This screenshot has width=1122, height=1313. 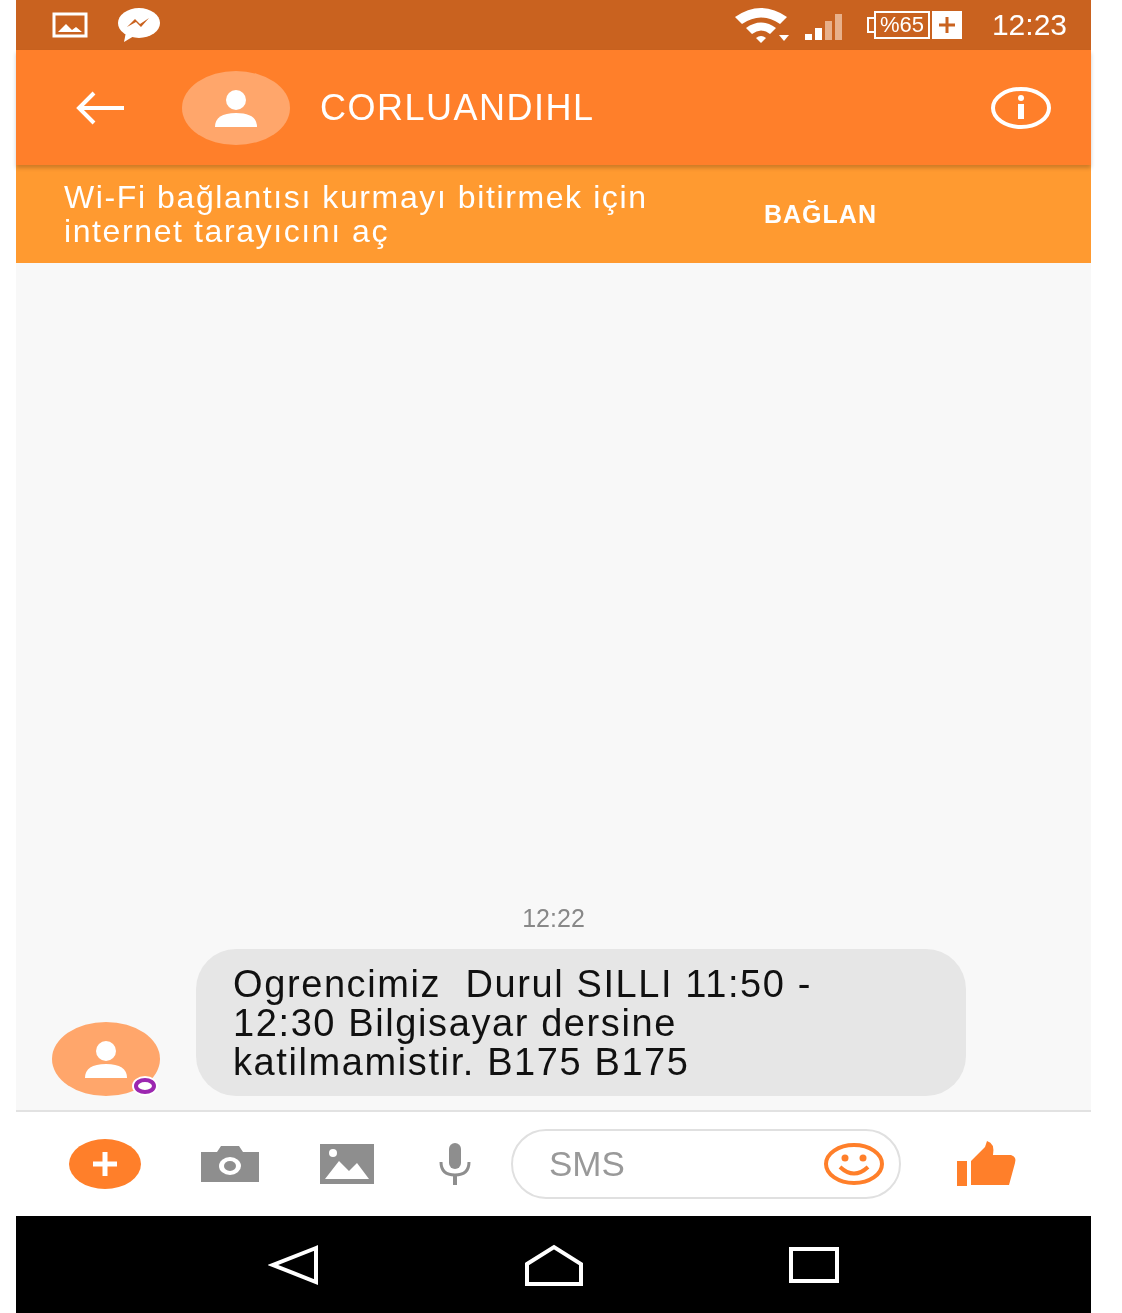 What do you see at coordinates (145, 1086) in the screenshot?
I see `sms-badge-icon` at bounding box center [145, 1086].